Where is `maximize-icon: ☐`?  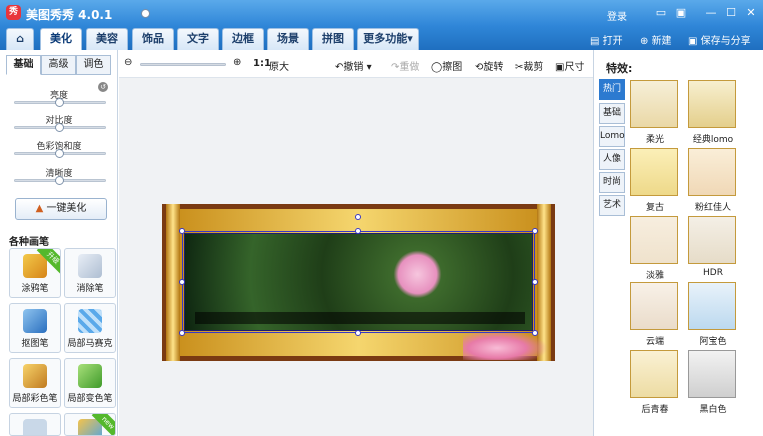 maximize-icon: ☐ is located at coordinates (731, 13).